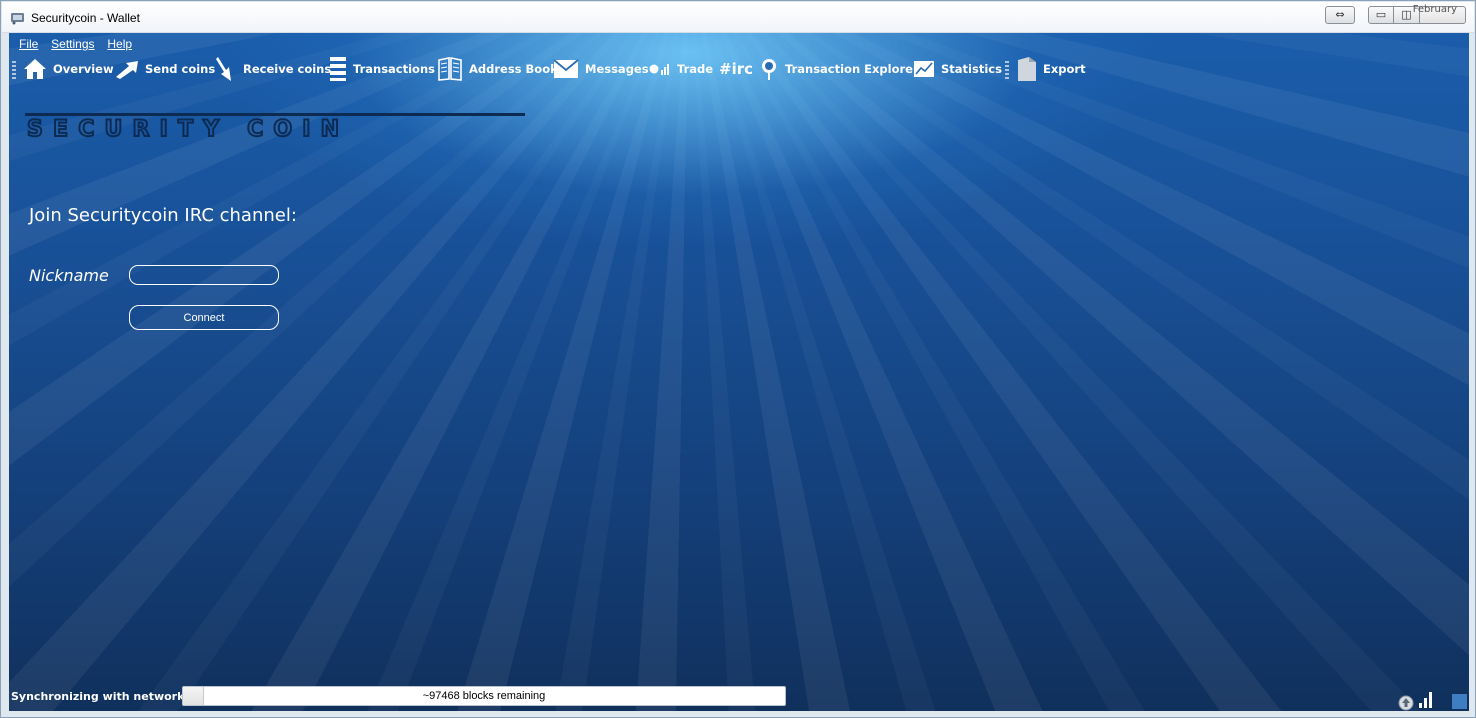 This screenshot has width=1476, height=718. I want to click on network-signal-icon, so click(1425, 700).